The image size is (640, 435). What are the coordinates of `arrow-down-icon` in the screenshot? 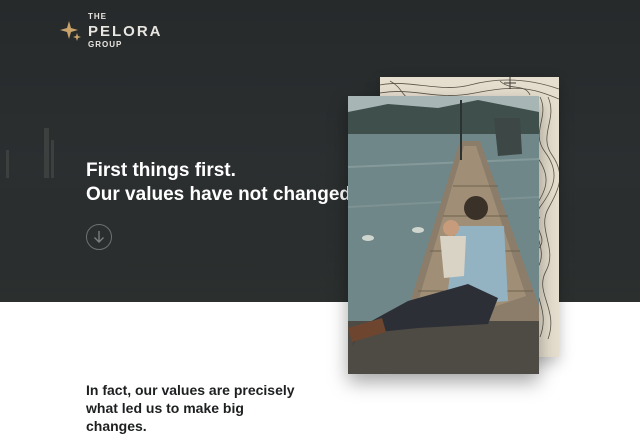 It's located at (99, 237).